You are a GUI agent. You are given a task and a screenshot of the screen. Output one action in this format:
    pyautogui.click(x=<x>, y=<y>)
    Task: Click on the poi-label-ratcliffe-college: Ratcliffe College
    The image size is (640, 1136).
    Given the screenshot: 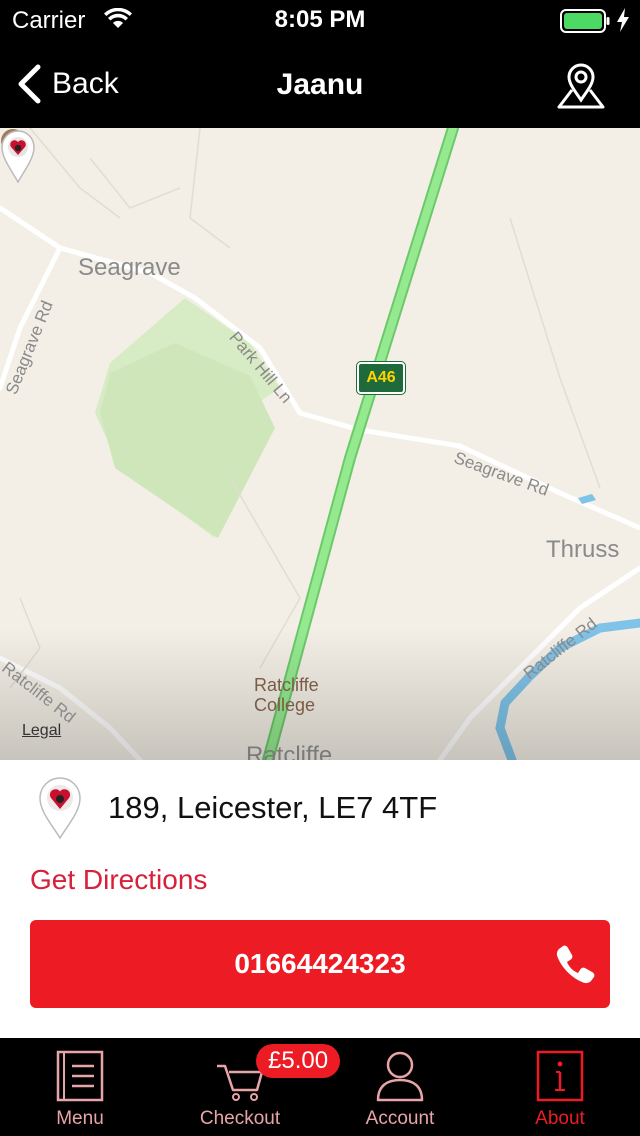 What is the action you would take?
    pyautogui.click(x=286, y=695)
    